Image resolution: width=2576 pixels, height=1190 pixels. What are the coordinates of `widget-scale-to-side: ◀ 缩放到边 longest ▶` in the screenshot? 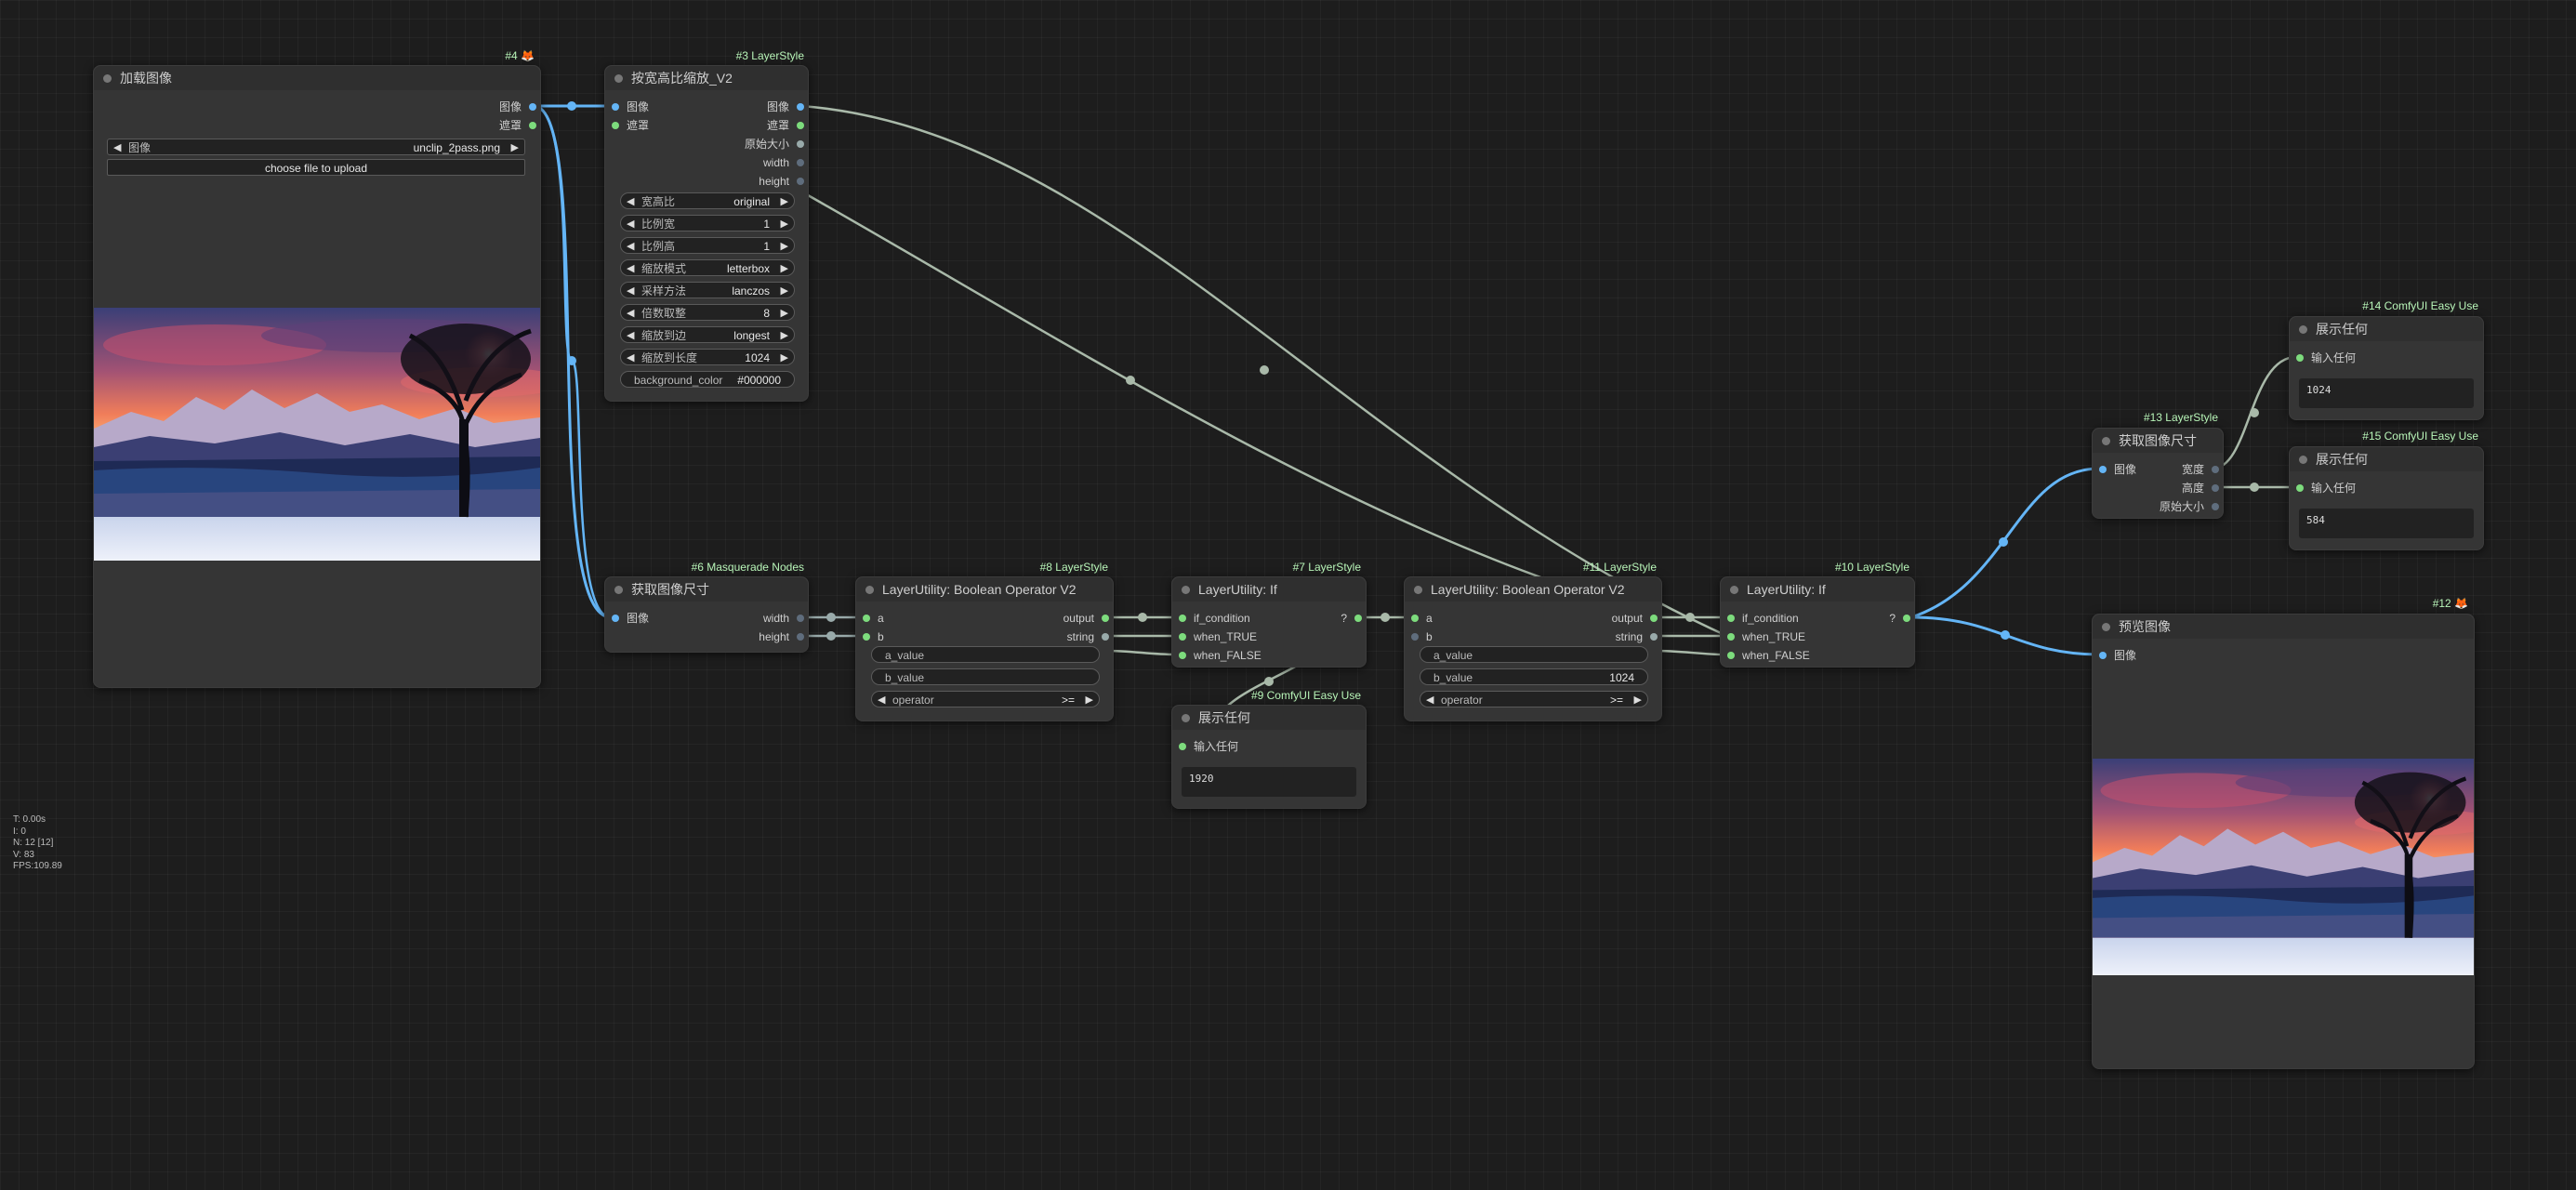 It's located at (707, 334).